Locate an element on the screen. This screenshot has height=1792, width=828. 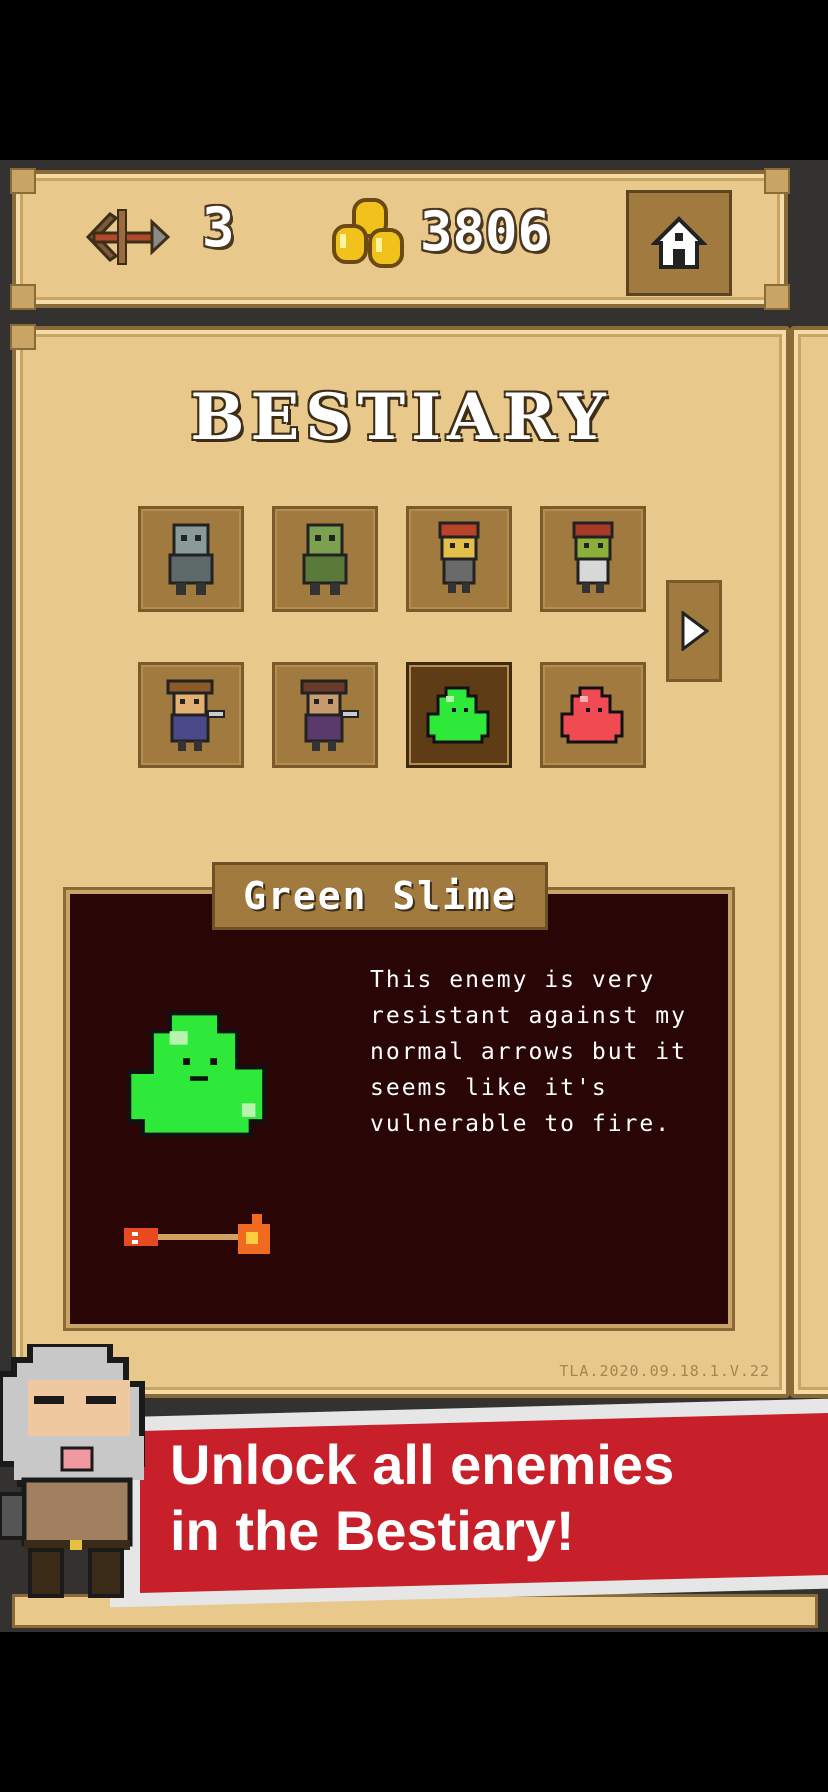
green-zombie-icon is located at coordinates (325, 559).